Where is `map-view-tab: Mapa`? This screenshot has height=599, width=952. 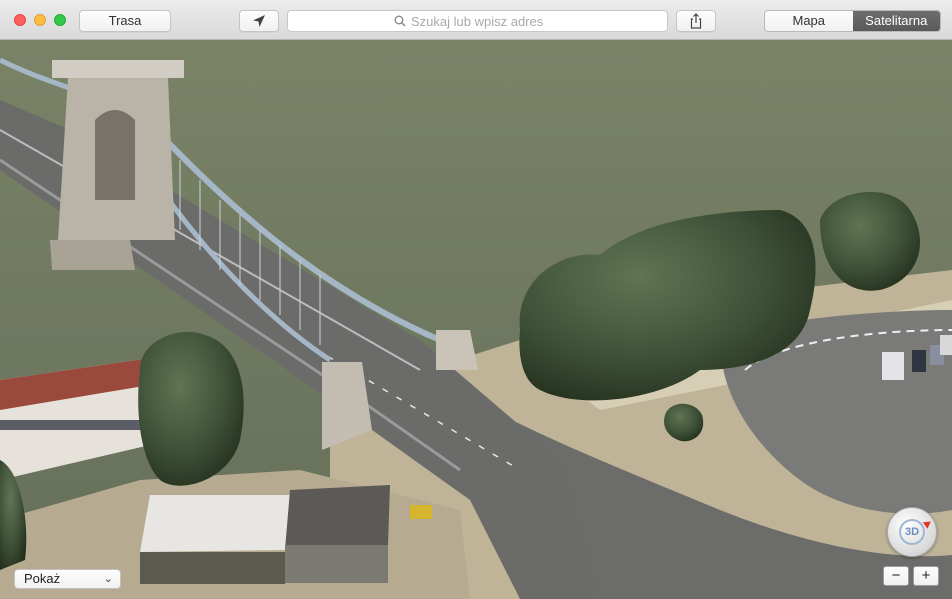
map-view-tab: Mapa is located at coordinates (809, 21).